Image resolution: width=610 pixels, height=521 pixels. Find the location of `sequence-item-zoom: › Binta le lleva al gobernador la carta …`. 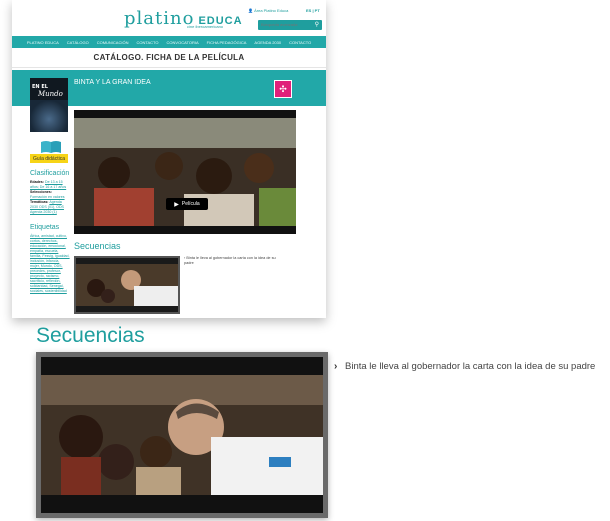

sequence-item-zoom: › Binta le lleva al gobernador la carta … is located at coordinates (472, 366).